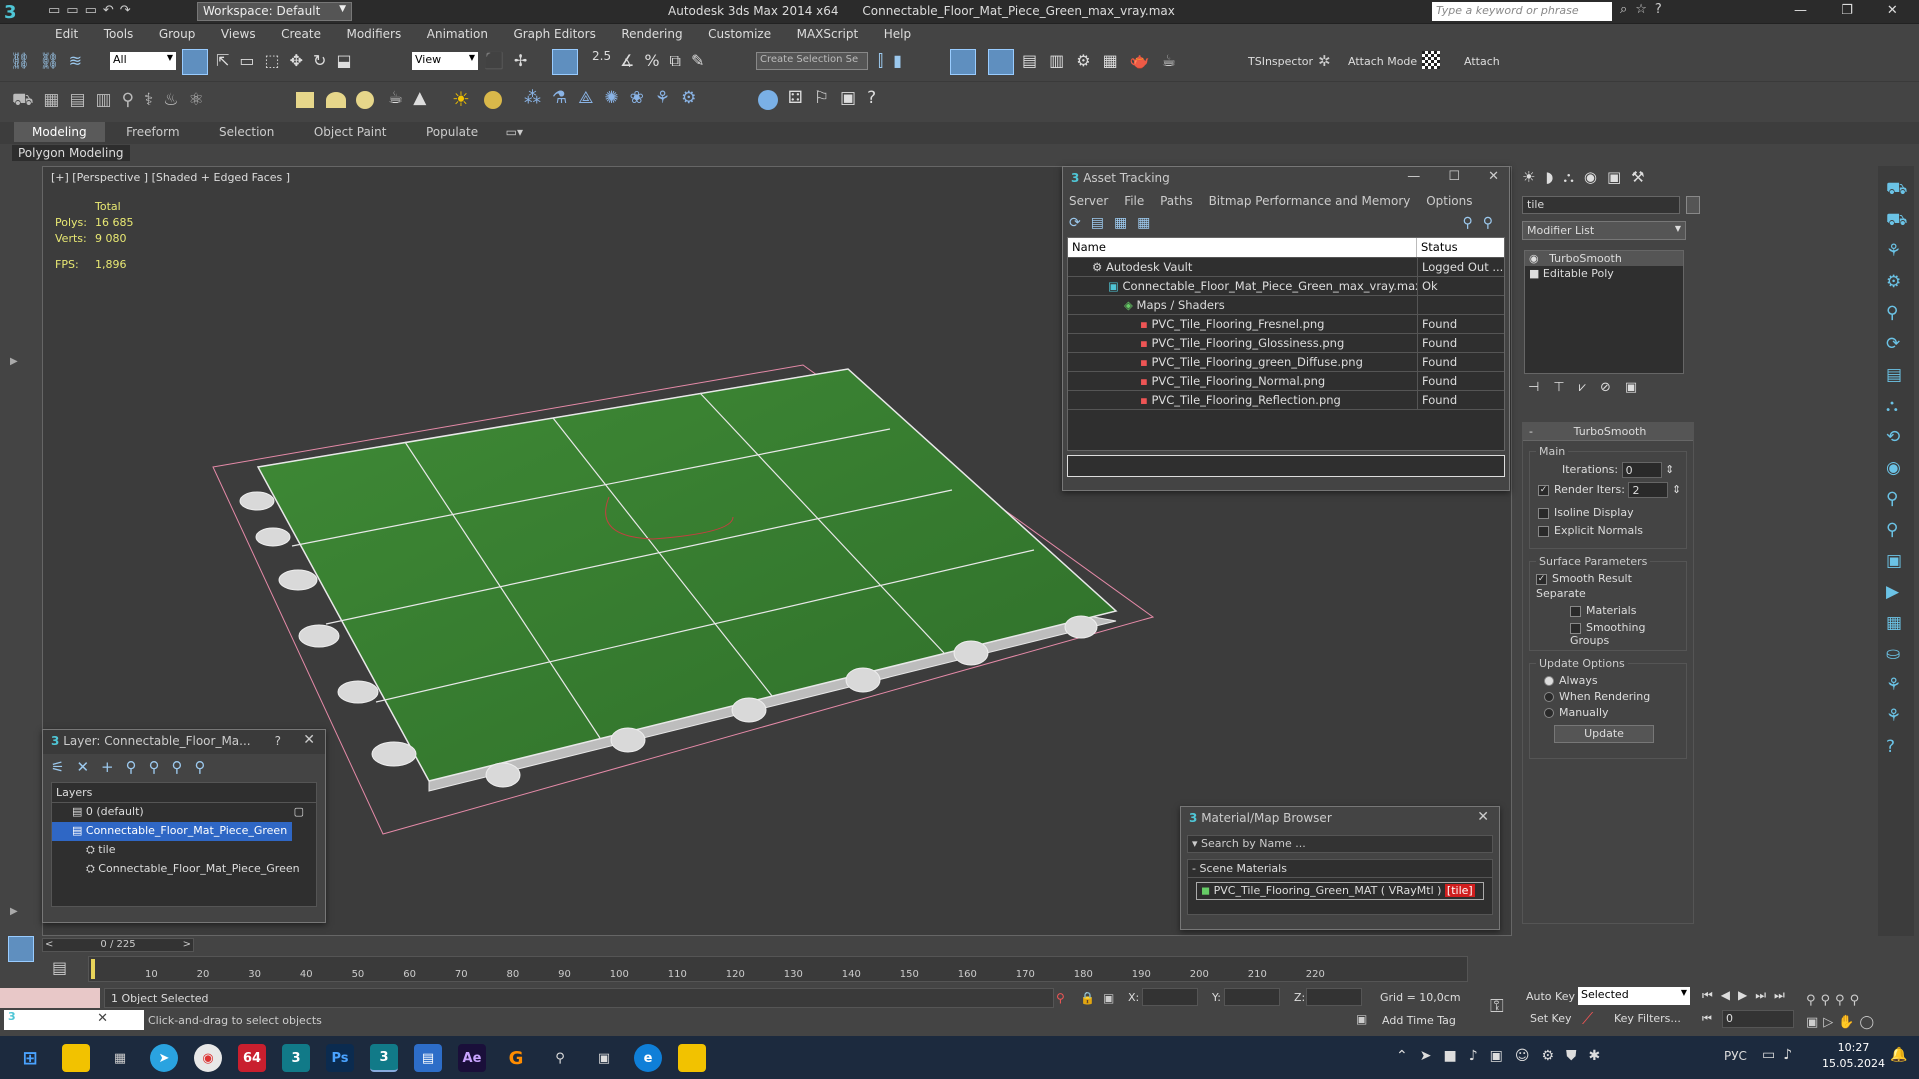 This screenshot has width=1919, height=1079. What do you see at coordinates (195, 62) in the screenshot?
I see `select-object-button` at bounding box center [195, 62].